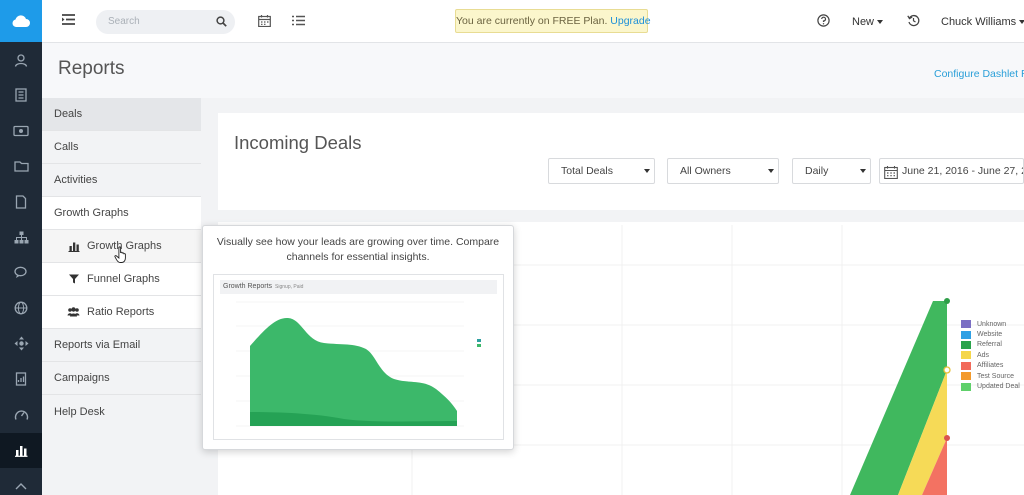  What do you see at coordinates (21, 60) in the screenshot?
I see `contacts-icon` at bounding box center [21, 60].